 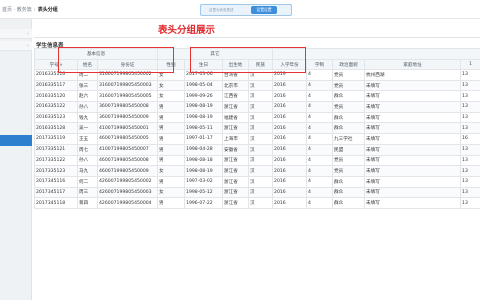 I want to click on table-cell: 钱九, so click(x=87, y=117).